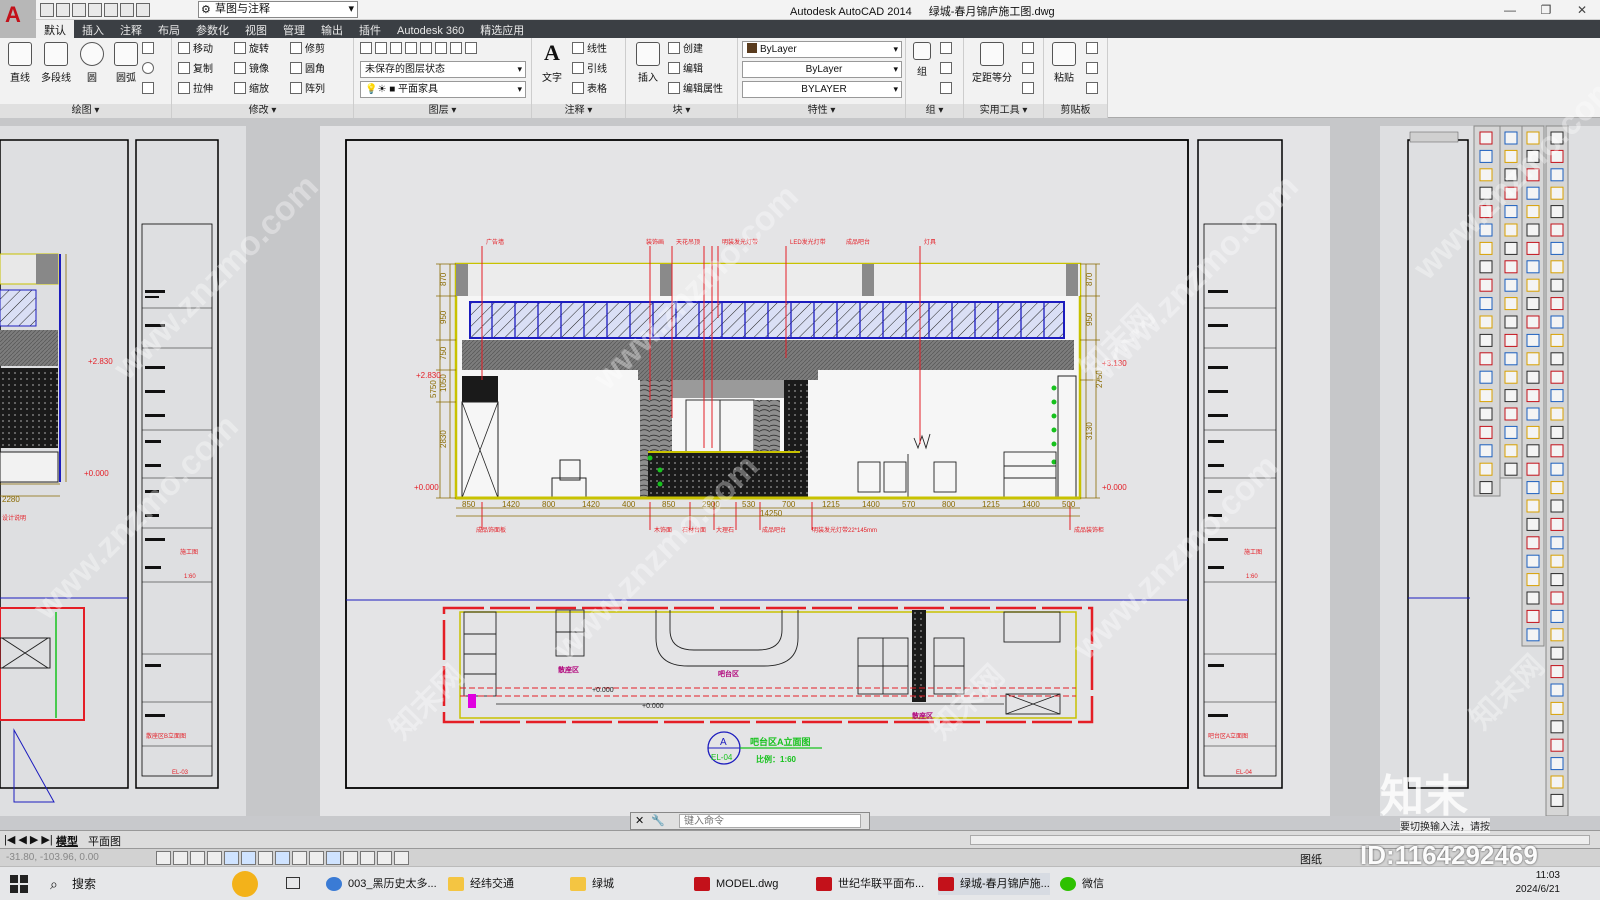 The height and width of the screenshot is (900, 1600). I want to click on array-button: 阵列, so click(307, 90).